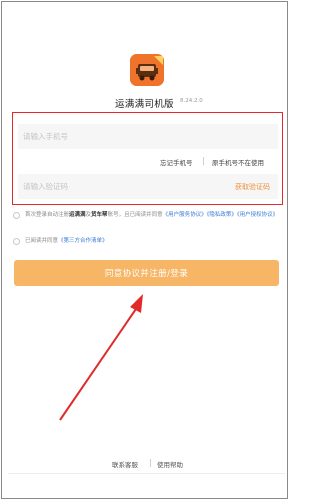 The height and width of the screenshot is (500, 320). I want to click on phone-not-in-use-link: 原手机号不在使用, so click(238, 162).